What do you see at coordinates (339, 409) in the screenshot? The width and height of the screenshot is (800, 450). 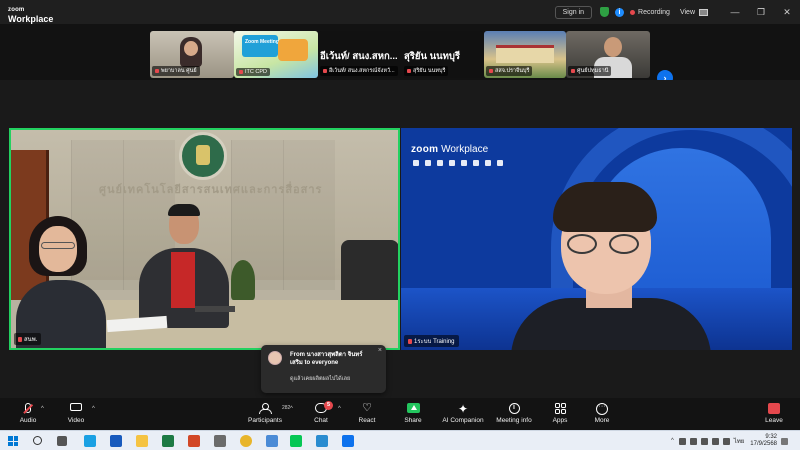 I see `chat-options-chevron-icon: ^` at bounding box center [339, 409].